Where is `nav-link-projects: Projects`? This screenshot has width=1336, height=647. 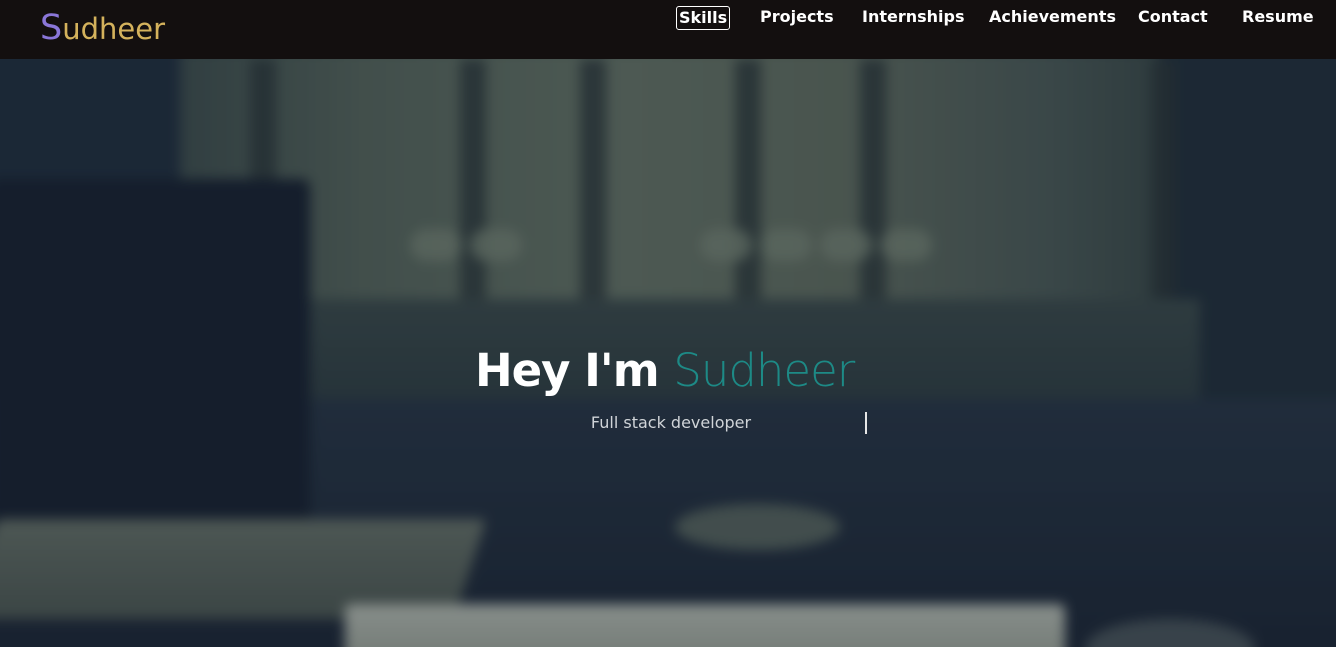 nav-link-projects: Projects is located at coordinates (797, 18).